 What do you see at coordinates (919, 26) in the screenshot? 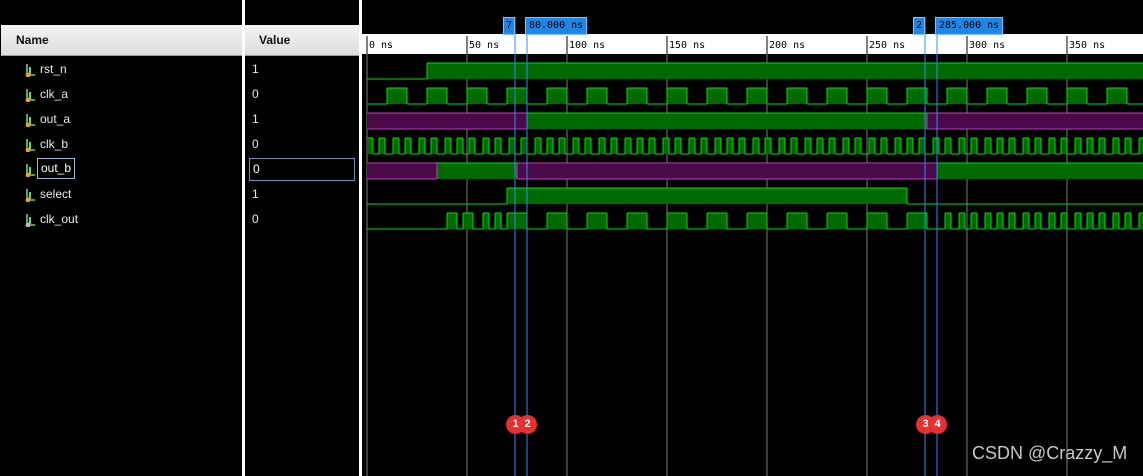
I see `cursor-time-label: 2` at bounding box center [919, 26].